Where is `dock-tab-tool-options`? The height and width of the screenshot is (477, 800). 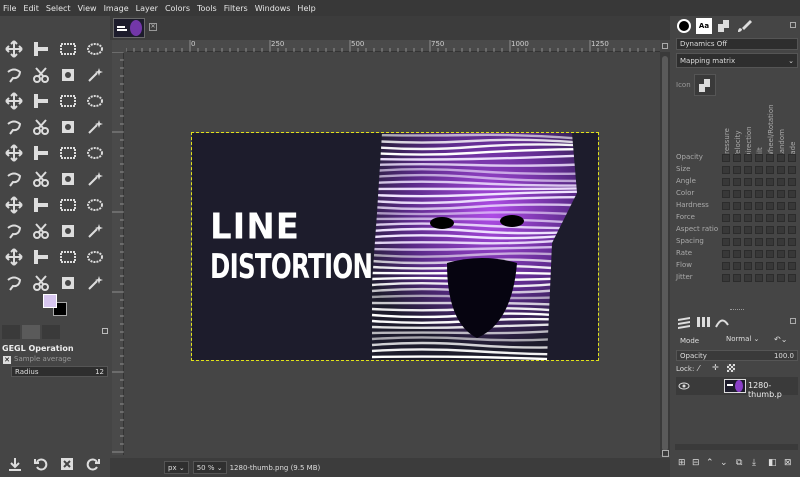 dock-tab-tool-options is located at coordinates (11, 332).